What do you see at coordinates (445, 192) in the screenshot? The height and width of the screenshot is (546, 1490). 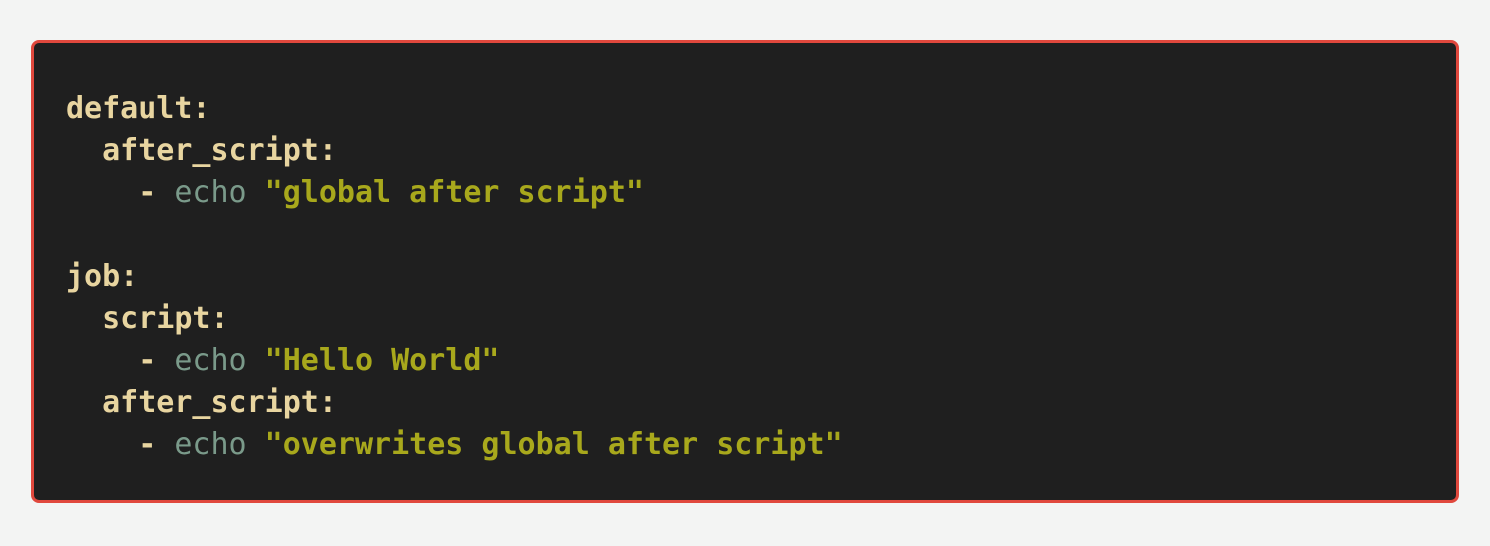 I see `string-token: "global after script"` at bounding box center [445, 192].